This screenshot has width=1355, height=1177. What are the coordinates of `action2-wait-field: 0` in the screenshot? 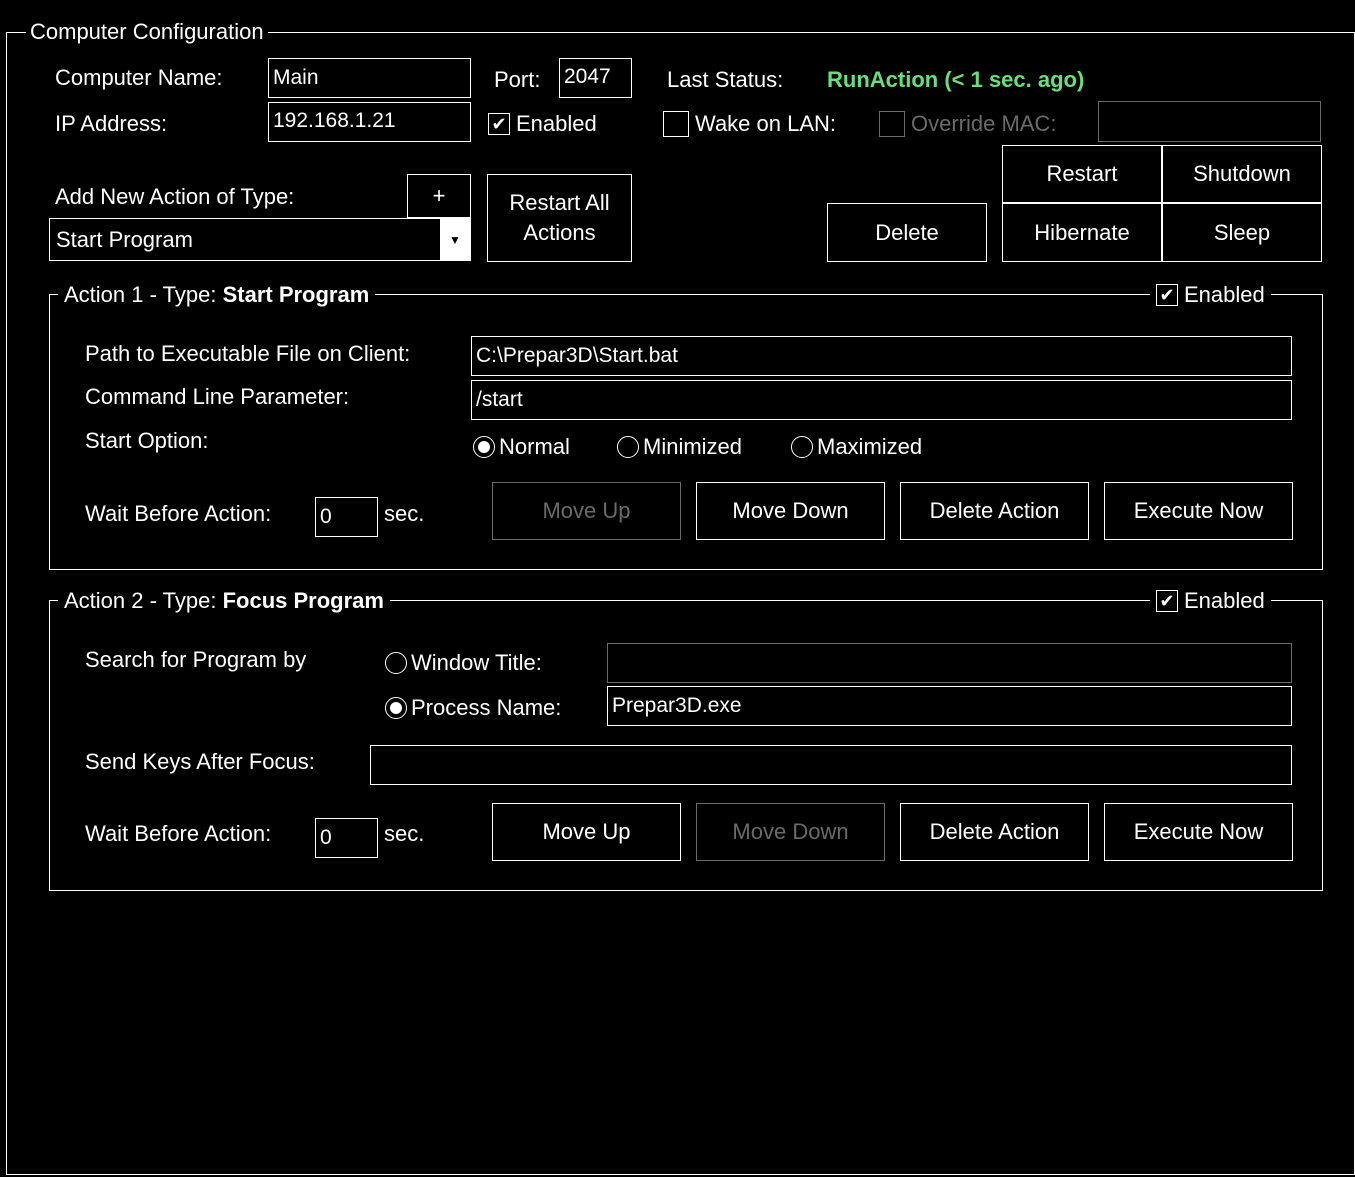 It's located at (346, 838).